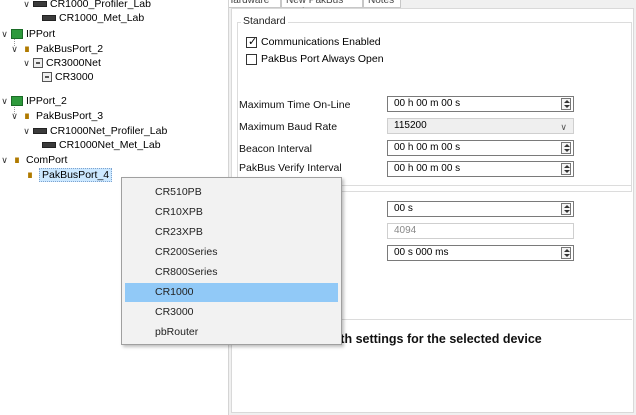 The image size is (636, 415). What do you see at coordinates (429, 339) in the screenshot?
I see `status-note: d with settings for the selected device` at bounding box center [429, 339].